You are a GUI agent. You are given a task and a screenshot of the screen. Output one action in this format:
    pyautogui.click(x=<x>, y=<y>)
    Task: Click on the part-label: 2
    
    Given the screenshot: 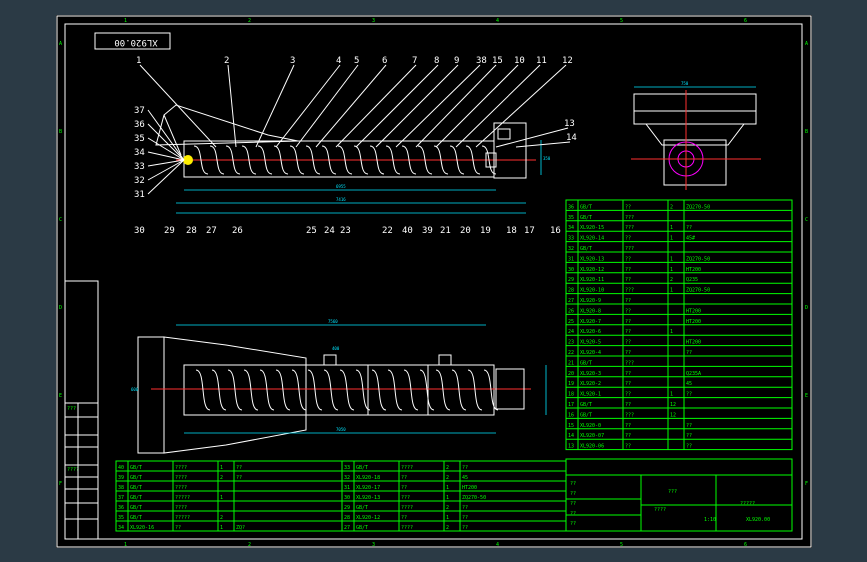 What is the action you would take?
    pyautogui.click(x=226, y=61)
    